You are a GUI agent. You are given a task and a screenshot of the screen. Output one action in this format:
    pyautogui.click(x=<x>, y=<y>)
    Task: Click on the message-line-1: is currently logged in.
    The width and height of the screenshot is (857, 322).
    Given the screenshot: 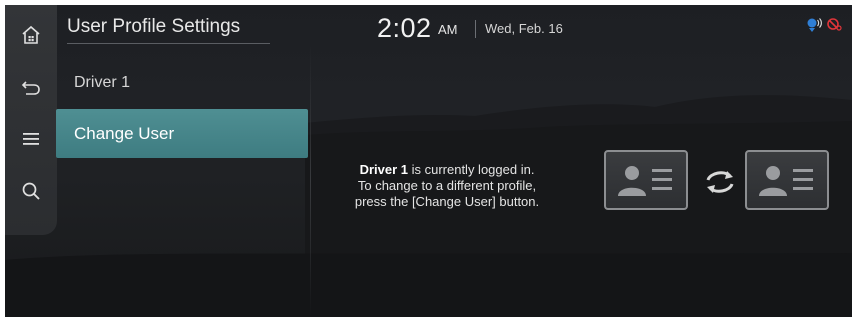 What is the action you would take?
    pyautogui.click(x=471, y=169)
    